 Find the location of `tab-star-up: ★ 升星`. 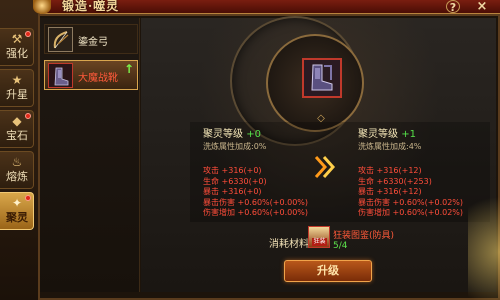

tab-star-up: ★ 升星 is located at coordinates (17, 88).